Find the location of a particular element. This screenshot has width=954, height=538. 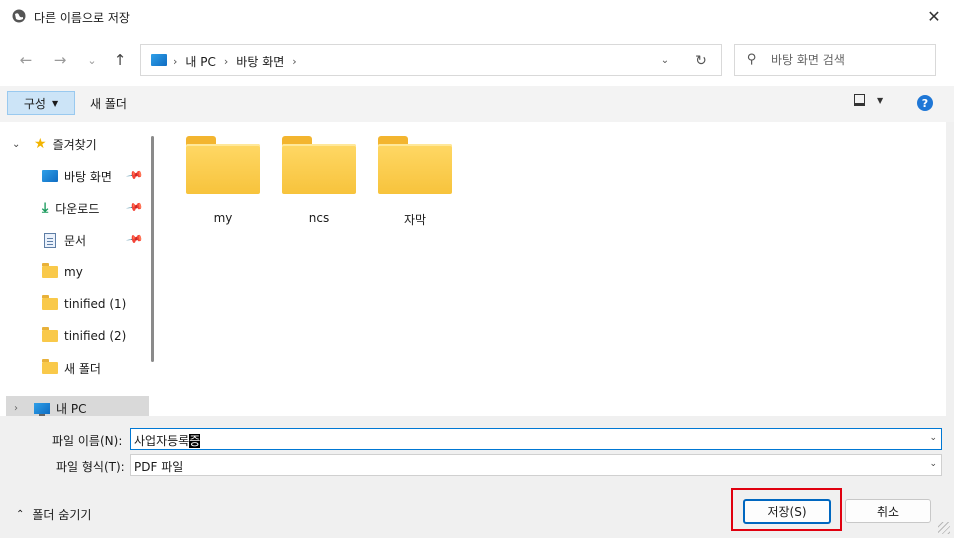

organize-label: 구성 is located at coordinates (34, 103).